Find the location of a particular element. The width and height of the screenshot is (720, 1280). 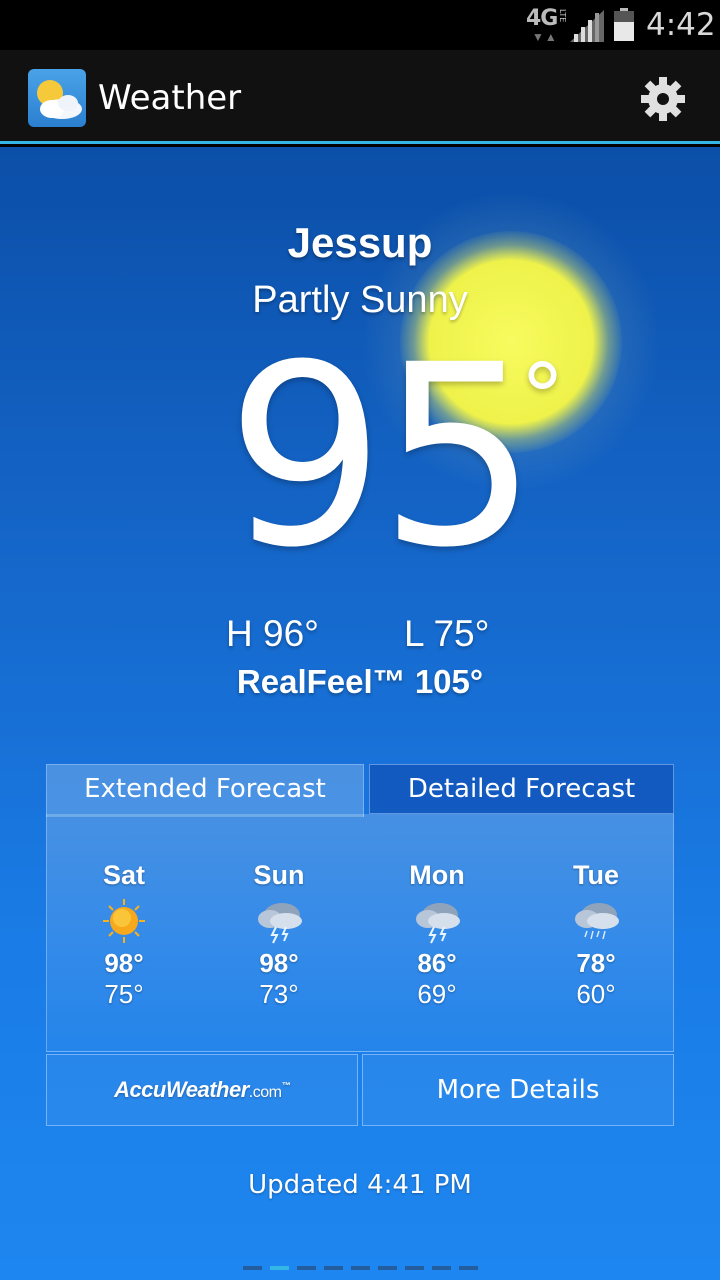

forecast-low: 60° is located at coordinates (596, 994).